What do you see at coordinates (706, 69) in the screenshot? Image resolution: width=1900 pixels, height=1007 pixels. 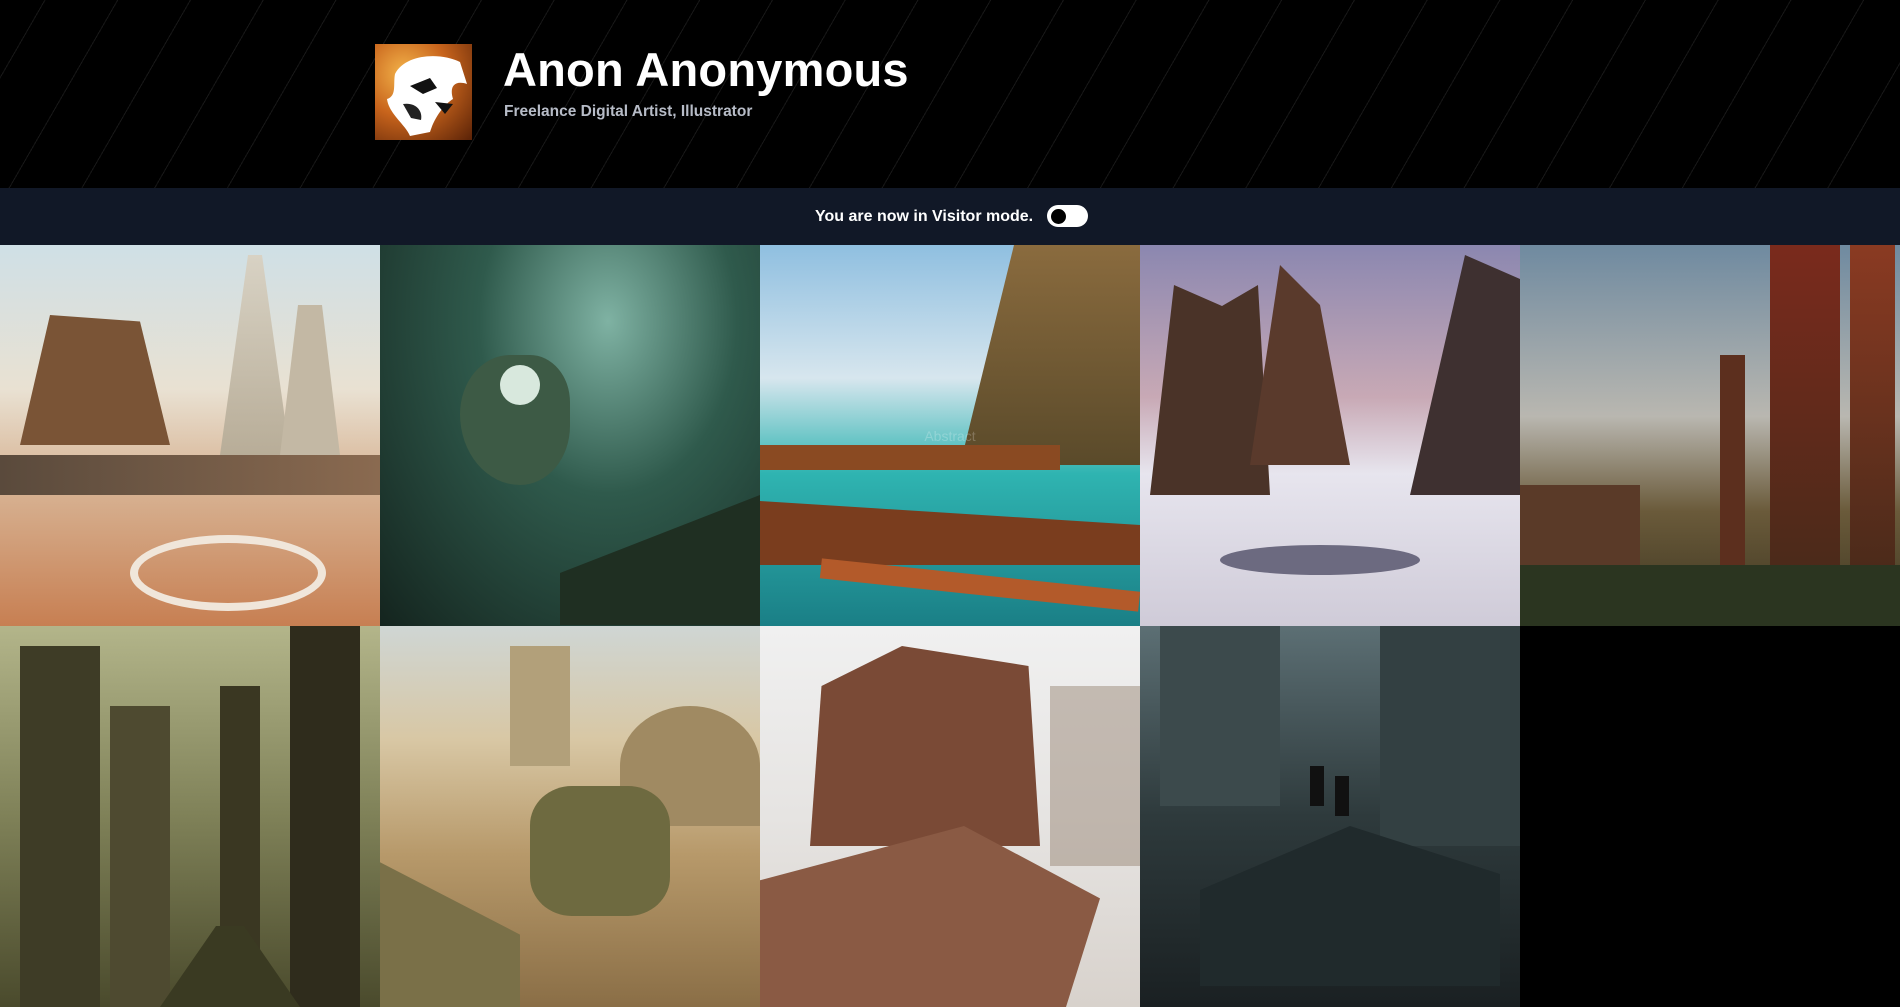 I see `artist-name: Anon Anonymous` at bounding box center [706, 69].